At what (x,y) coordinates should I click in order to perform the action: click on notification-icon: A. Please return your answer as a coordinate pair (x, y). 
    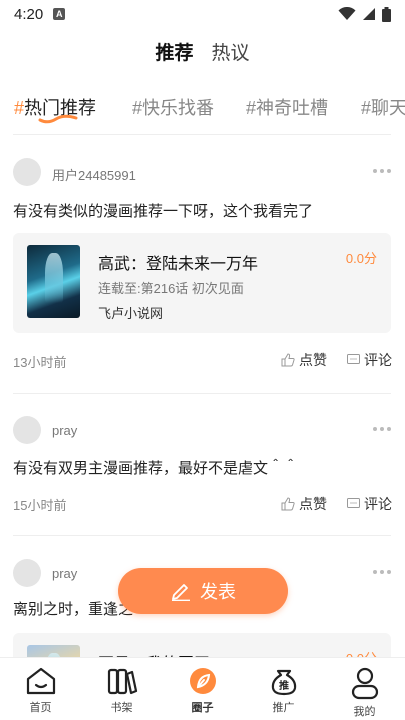
    Looking at the image, I should click on (59, 14).